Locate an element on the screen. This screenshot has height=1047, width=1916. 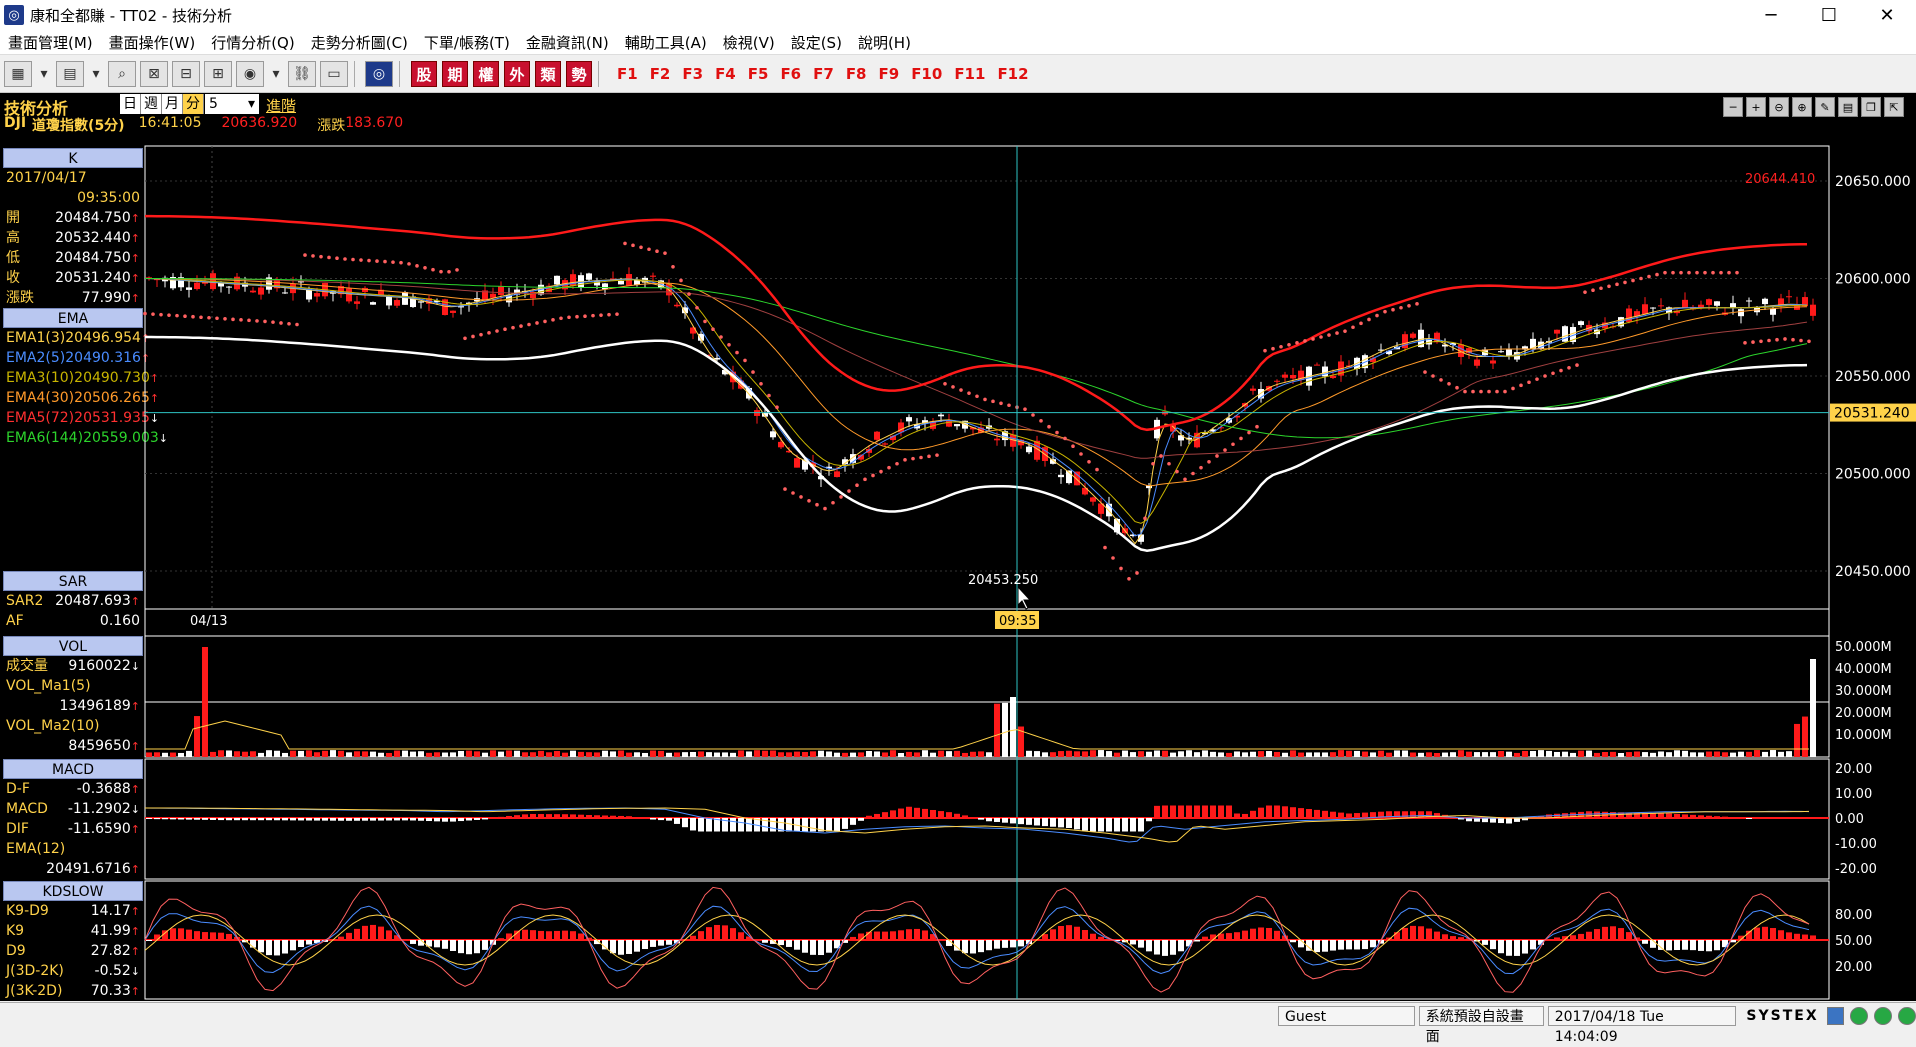
link-icon: ⛓ is located at coordinates (302, 74).